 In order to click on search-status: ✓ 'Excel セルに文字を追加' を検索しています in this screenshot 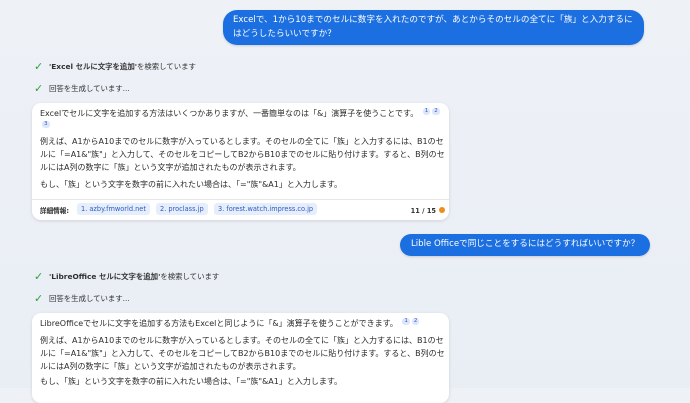, I will do `click(115, 66)`.